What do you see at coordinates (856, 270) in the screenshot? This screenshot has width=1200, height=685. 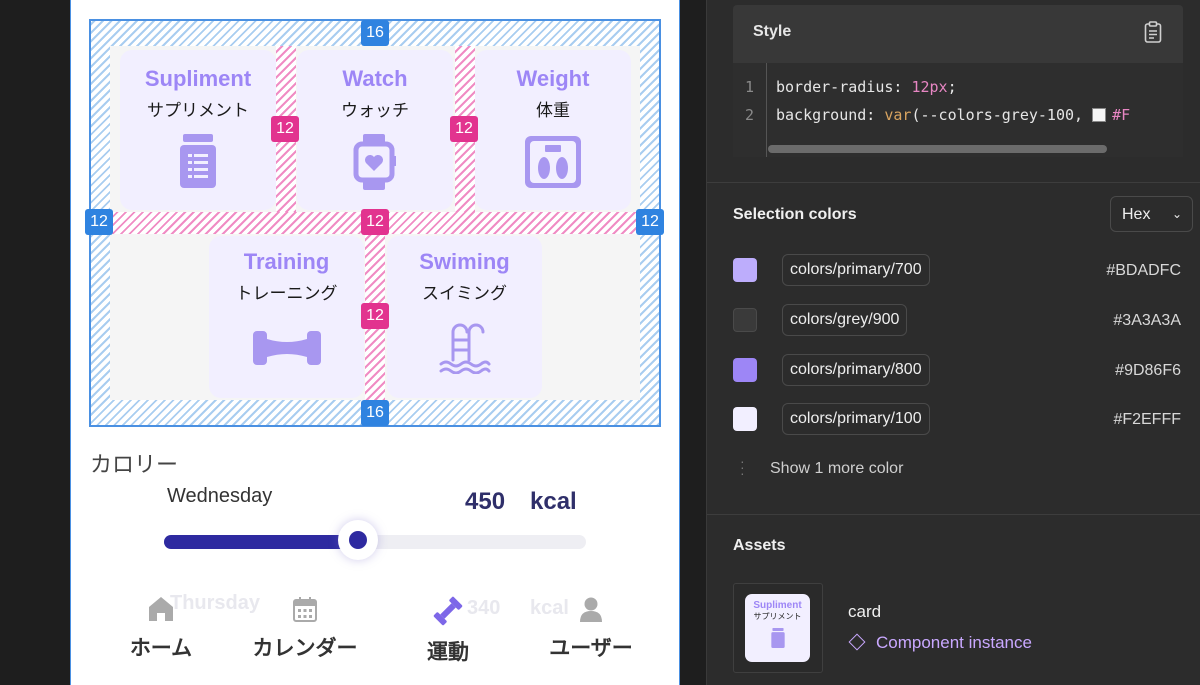 I see `color-token: colors/primary/700` at bounding box center [856, 270].